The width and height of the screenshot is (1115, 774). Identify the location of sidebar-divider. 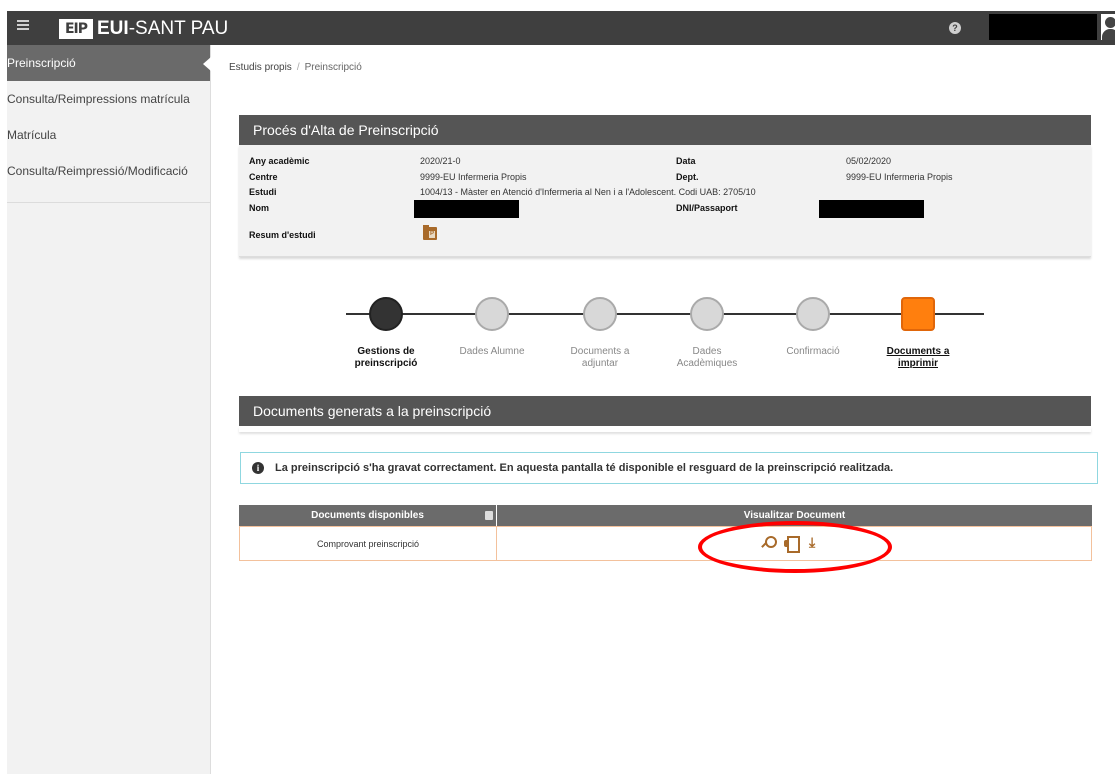
(109, 202).